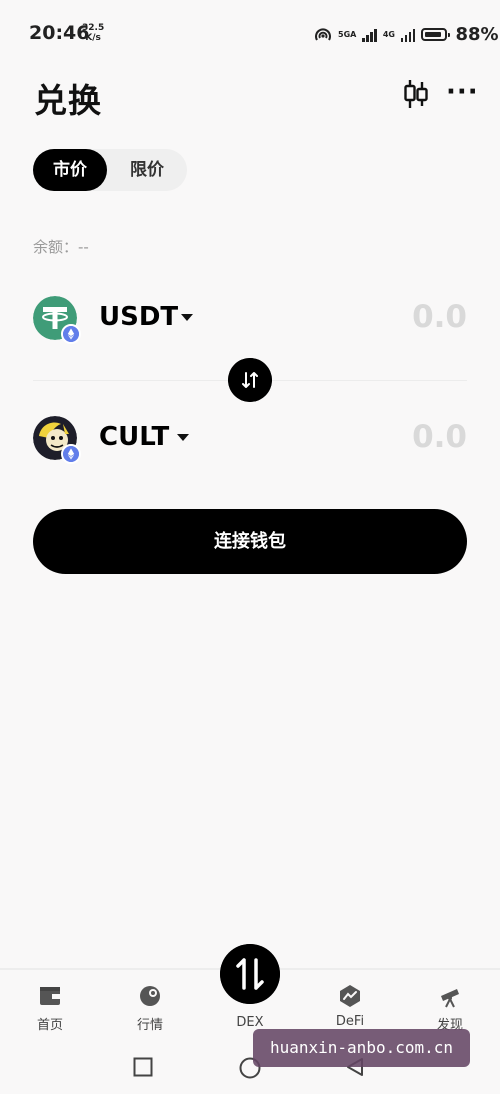  What do you see at coordinates (462, 93) in the screenshot?
I see `more-dots-icon: ···` at bounding box center [462, 93].